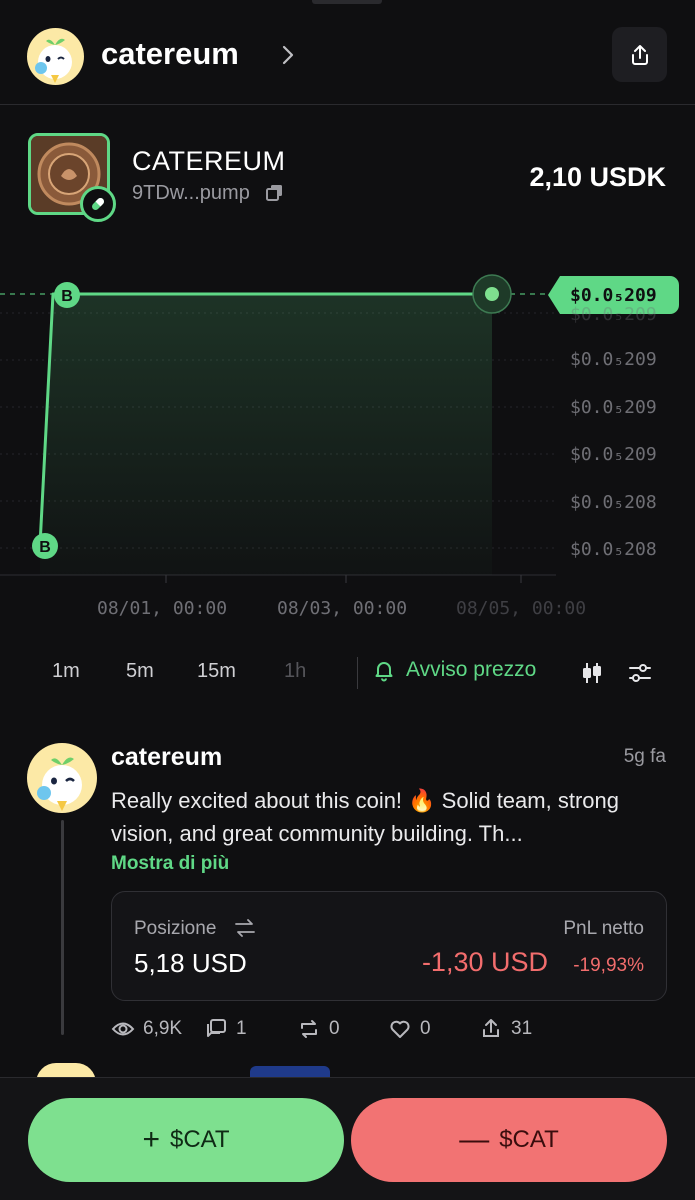  What do you see at coordinates (275, 193) in the screenshot?
I see `copy-icon` at bounding box center [275, 193].